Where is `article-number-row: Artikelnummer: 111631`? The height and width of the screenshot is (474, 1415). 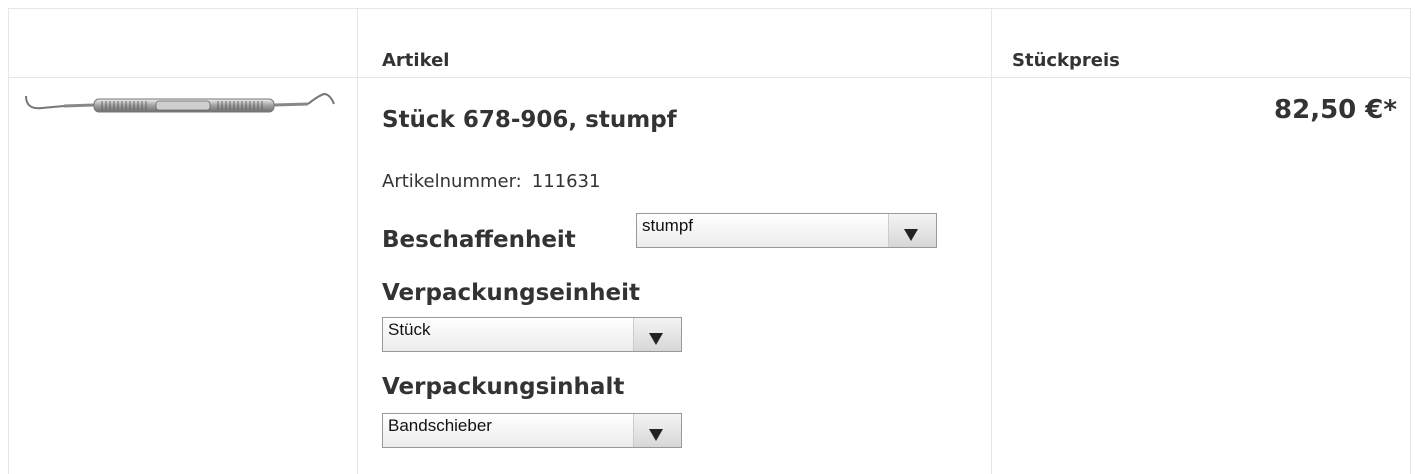
article-number-row: Artikelnummer: 111631 is located at coordinates (491, 181).